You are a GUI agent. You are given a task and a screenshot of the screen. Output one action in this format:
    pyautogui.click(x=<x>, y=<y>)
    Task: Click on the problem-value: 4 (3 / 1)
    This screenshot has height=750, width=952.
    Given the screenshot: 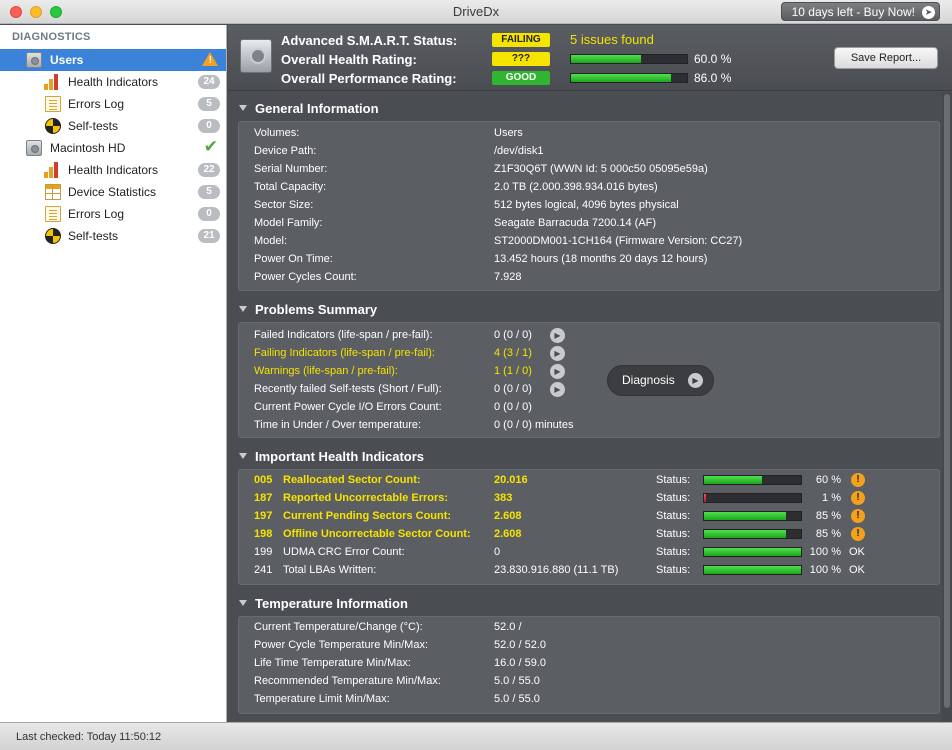 What is the action you would take?
    pyautogui.click(x=513, y=353)
    